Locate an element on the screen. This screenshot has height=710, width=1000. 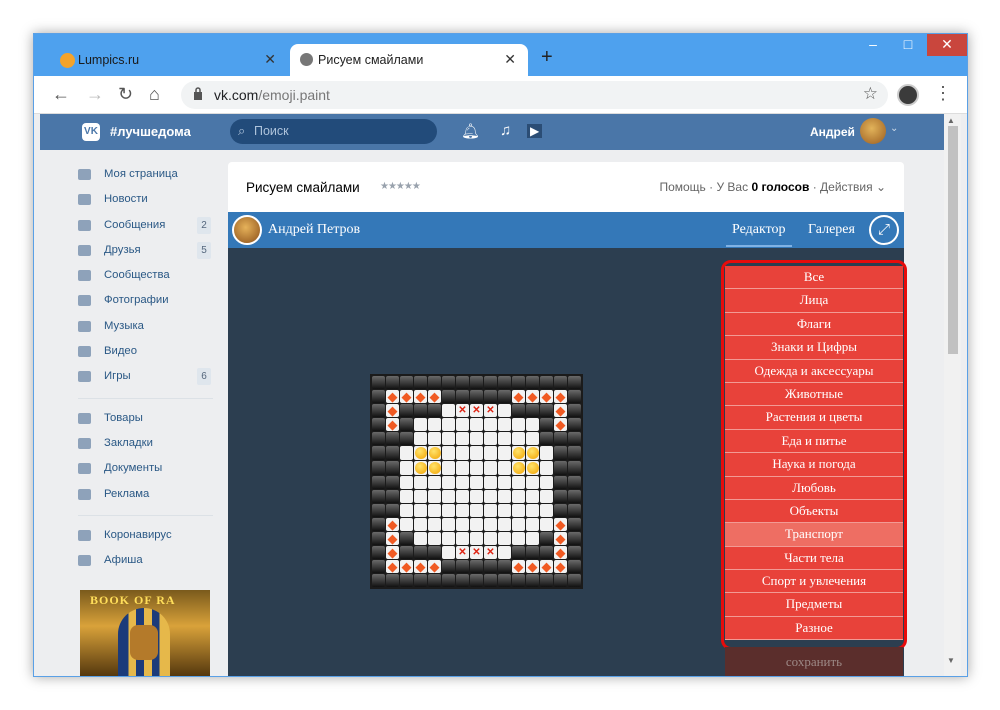
ad-banner: BOOK OF RA is located at coordinates (145, 633).